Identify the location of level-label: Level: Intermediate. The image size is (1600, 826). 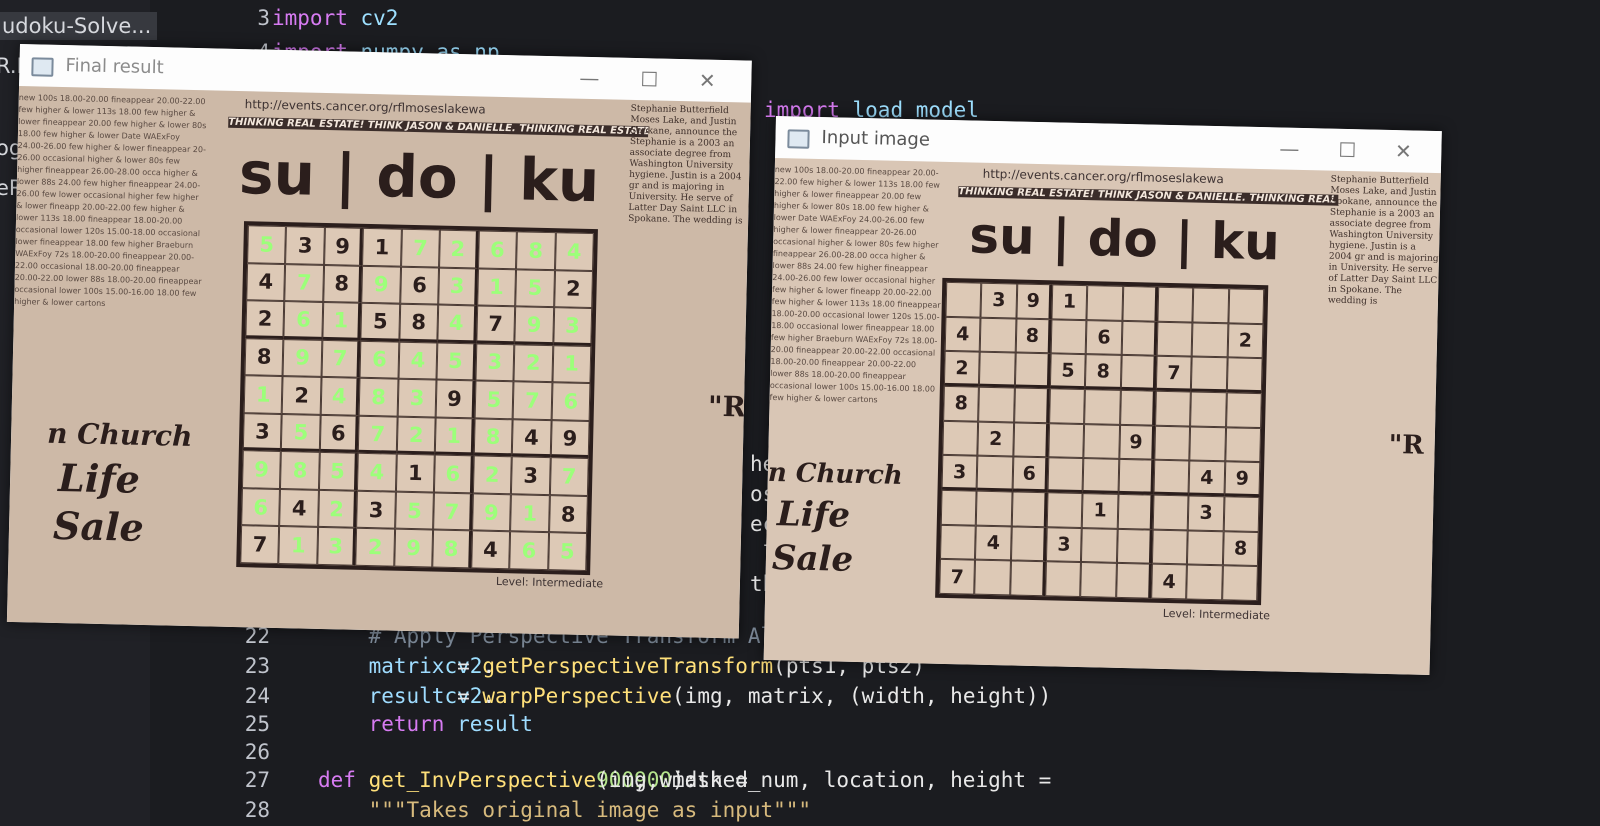
(549, 582).